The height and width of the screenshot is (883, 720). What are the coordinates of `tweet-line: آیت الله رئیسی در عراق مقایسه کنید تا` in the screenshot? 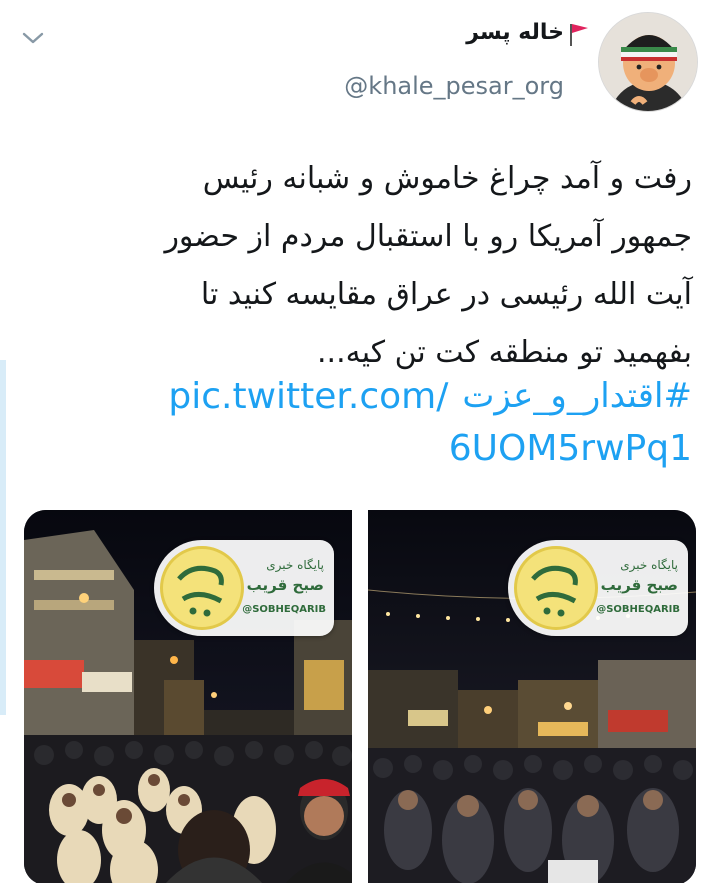 It's located at (446, 294).